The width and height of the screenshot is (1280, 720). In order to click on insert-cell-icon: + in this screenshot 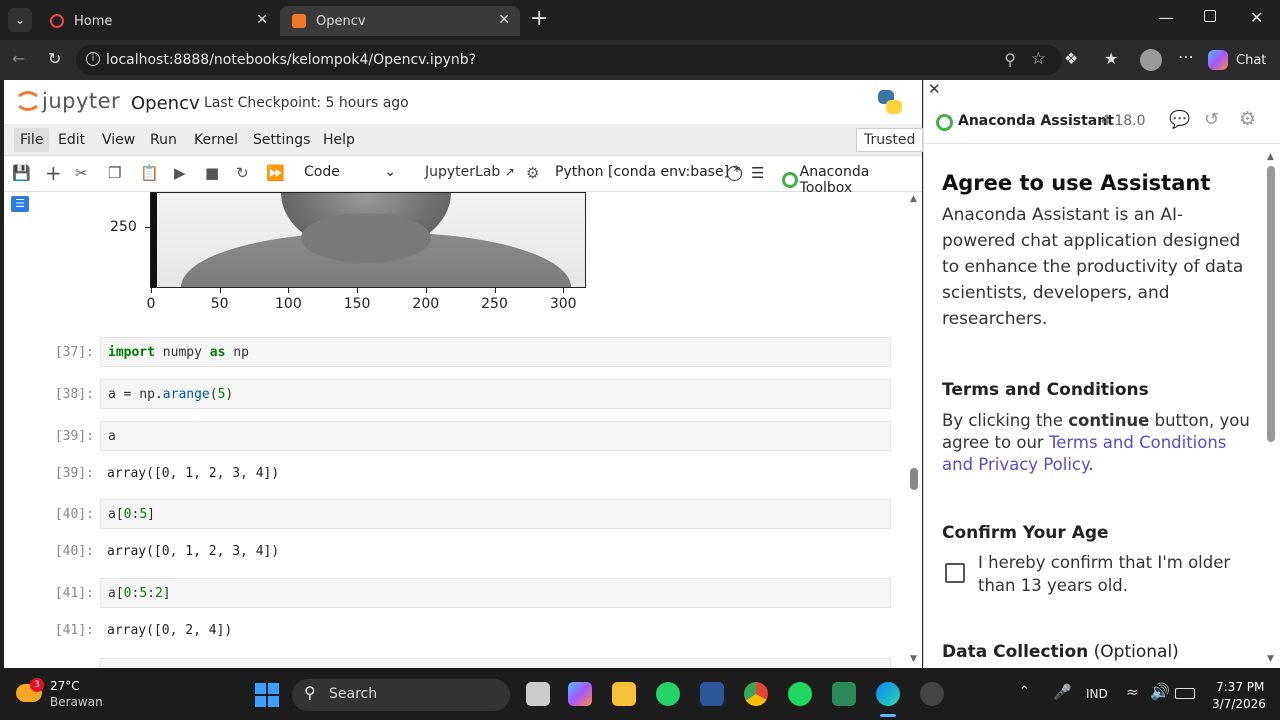, I will do `click(53, 173)`.